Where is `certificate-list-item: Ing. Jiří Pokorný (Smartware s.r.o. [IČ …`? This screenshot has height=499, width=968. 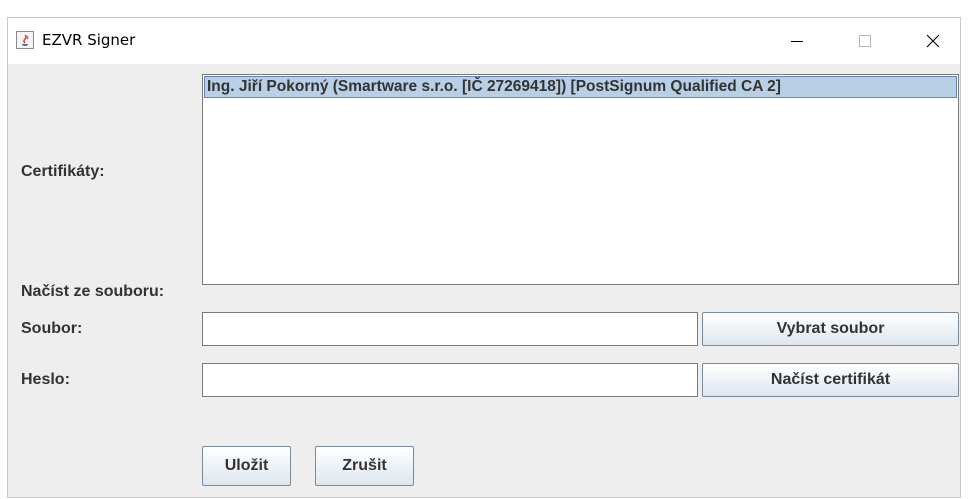 certificate-list-item: Ing. Jiří Pokorný (Smartware s.r.o. [IČ … is located at coordinates (580, 87).